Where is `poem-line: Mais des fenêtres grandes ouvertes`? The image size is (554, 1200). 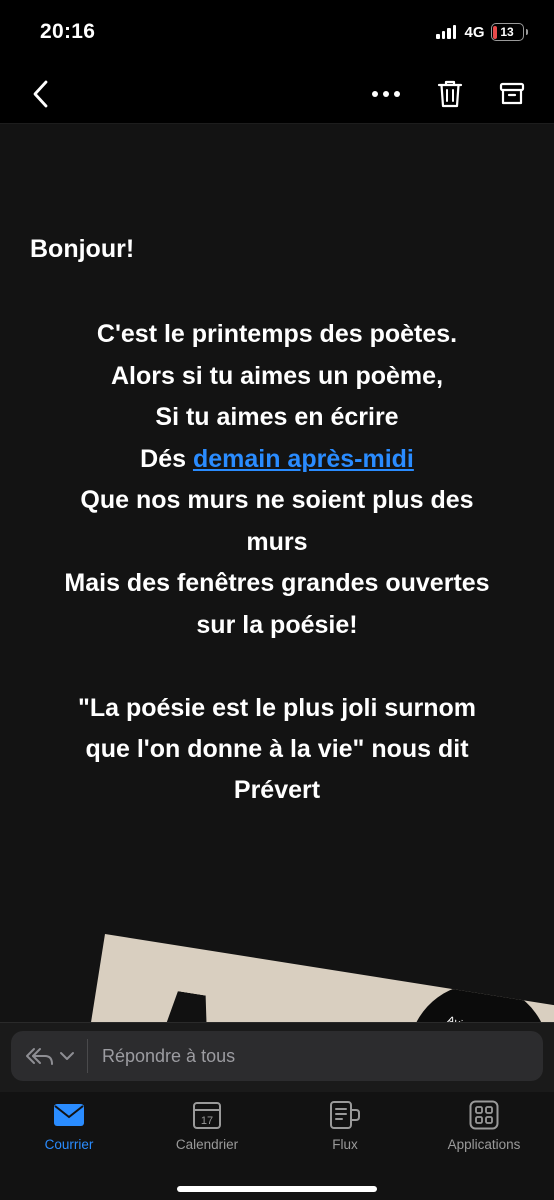
poem-line: Mais des fenêtres grandes ouvertes is located at coordinates (277, 583).